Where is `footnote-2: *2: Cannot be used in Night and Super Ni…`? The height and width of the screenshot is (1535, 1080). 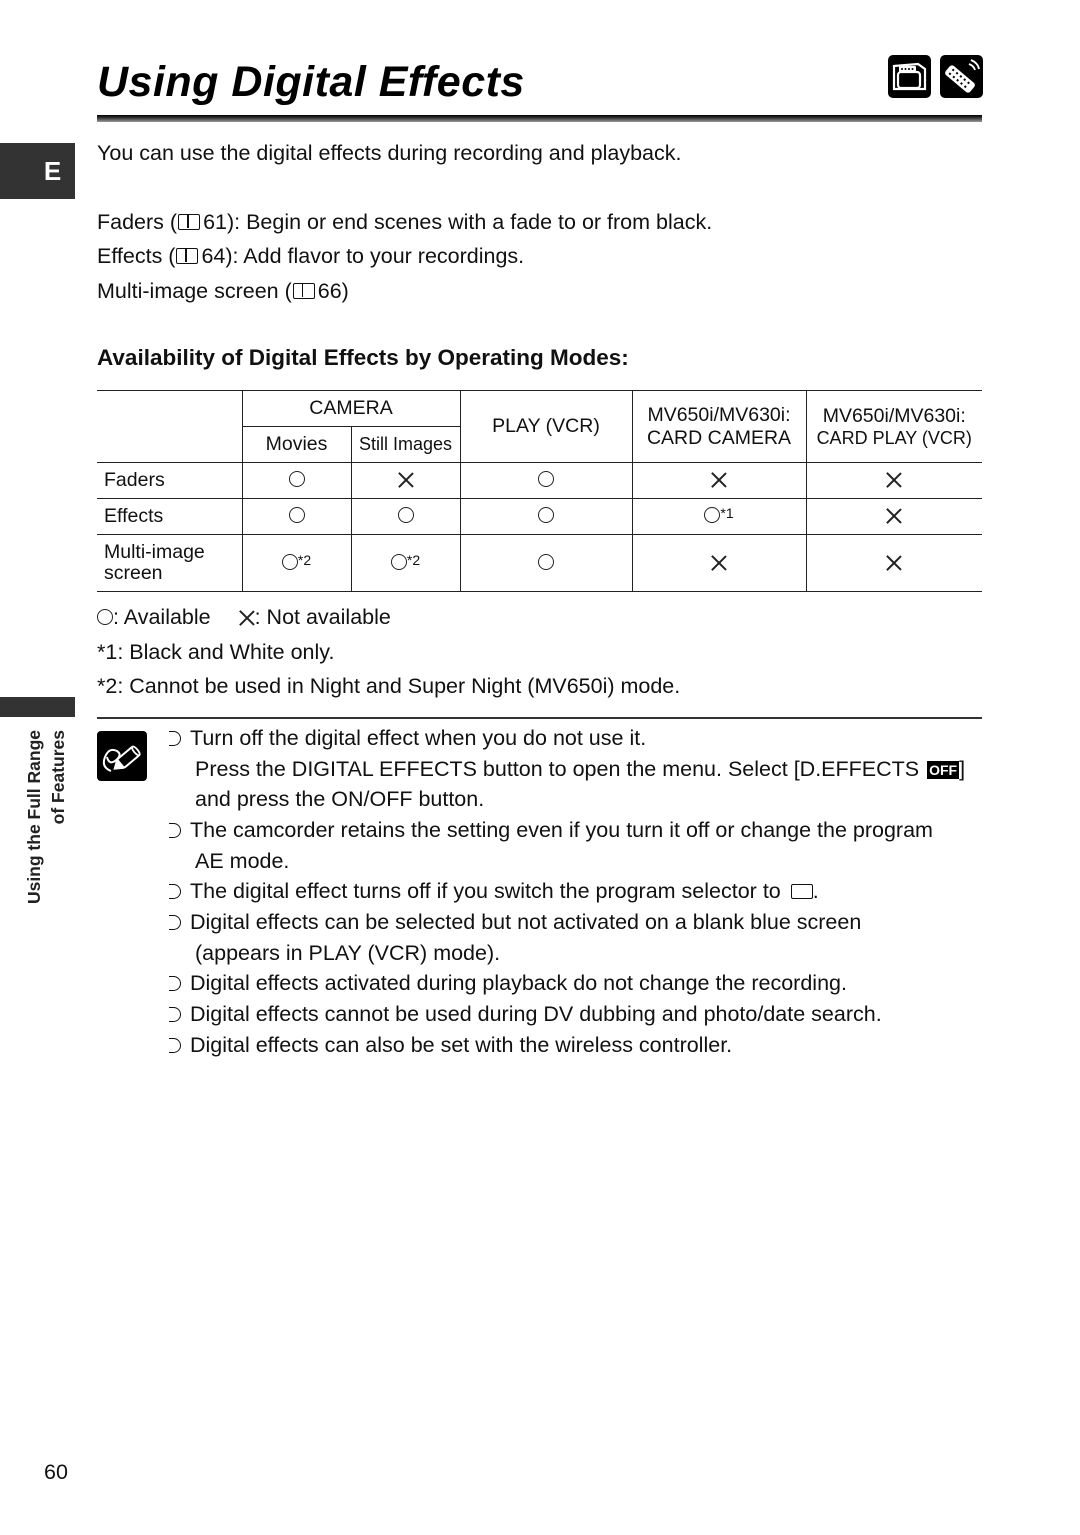
footnote-2: *2: Cannot be used in Night and Super Ni… is located at coordinates (389, 686).